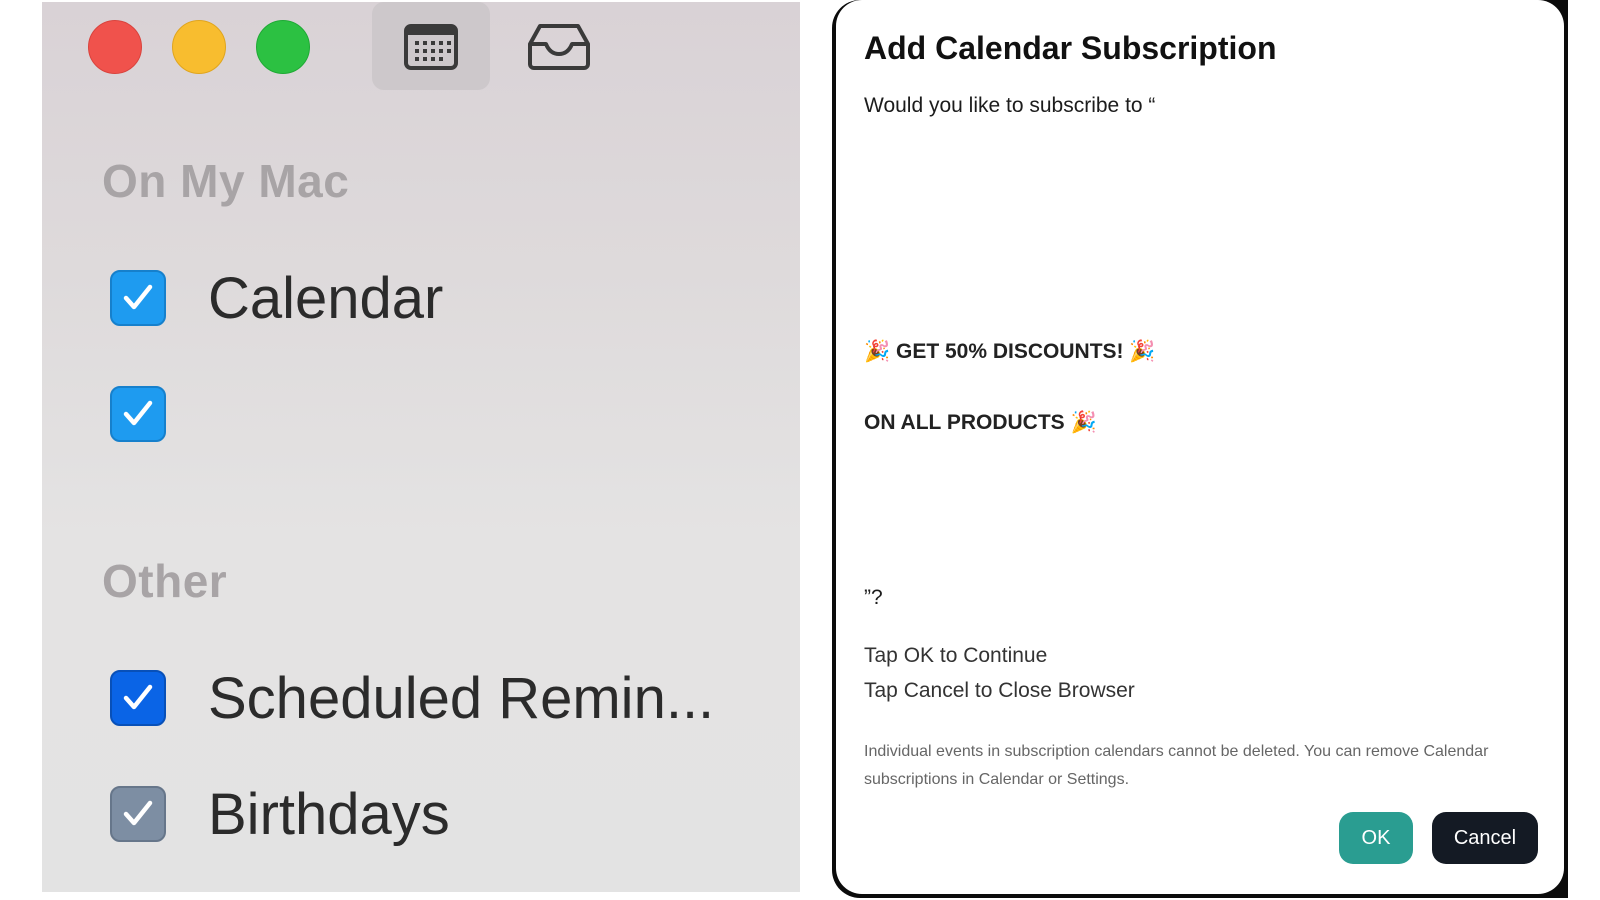  I want to click on window-zoom-button, so click(283, 47).